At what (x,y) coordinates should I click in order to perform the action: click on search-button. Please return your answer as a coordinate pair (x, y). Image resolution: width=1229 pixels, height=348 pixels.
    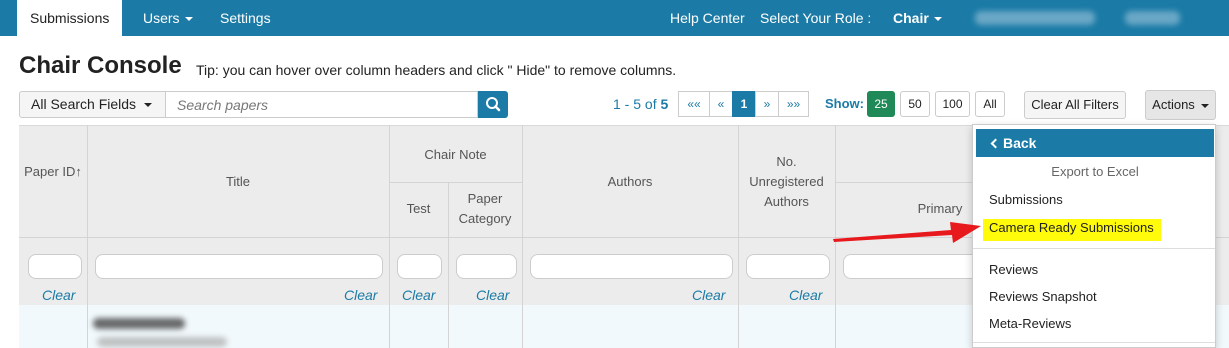
    Looking at the image, I should click on (493, 104).